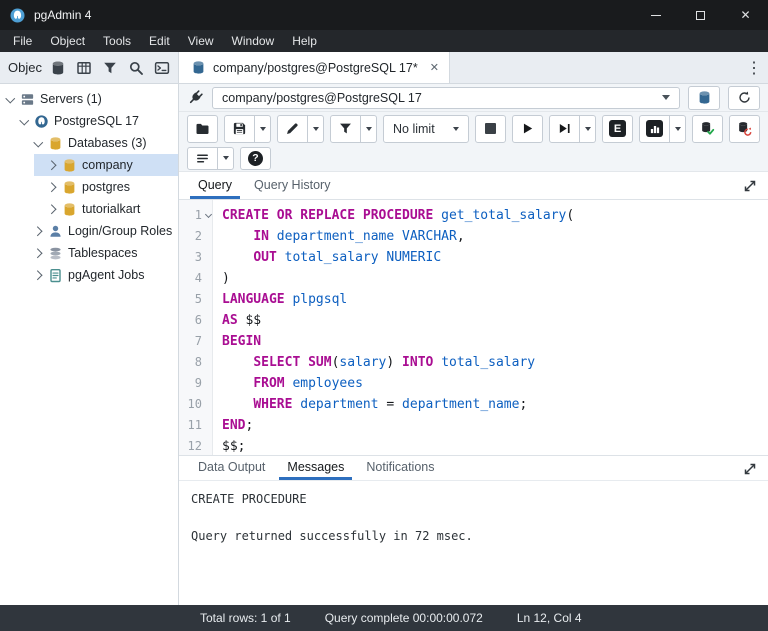  Describe the element at coordinates (89, 231) in the screenshot. I see `tree-item-login-group-roles: Login/Group Roles` at that location.